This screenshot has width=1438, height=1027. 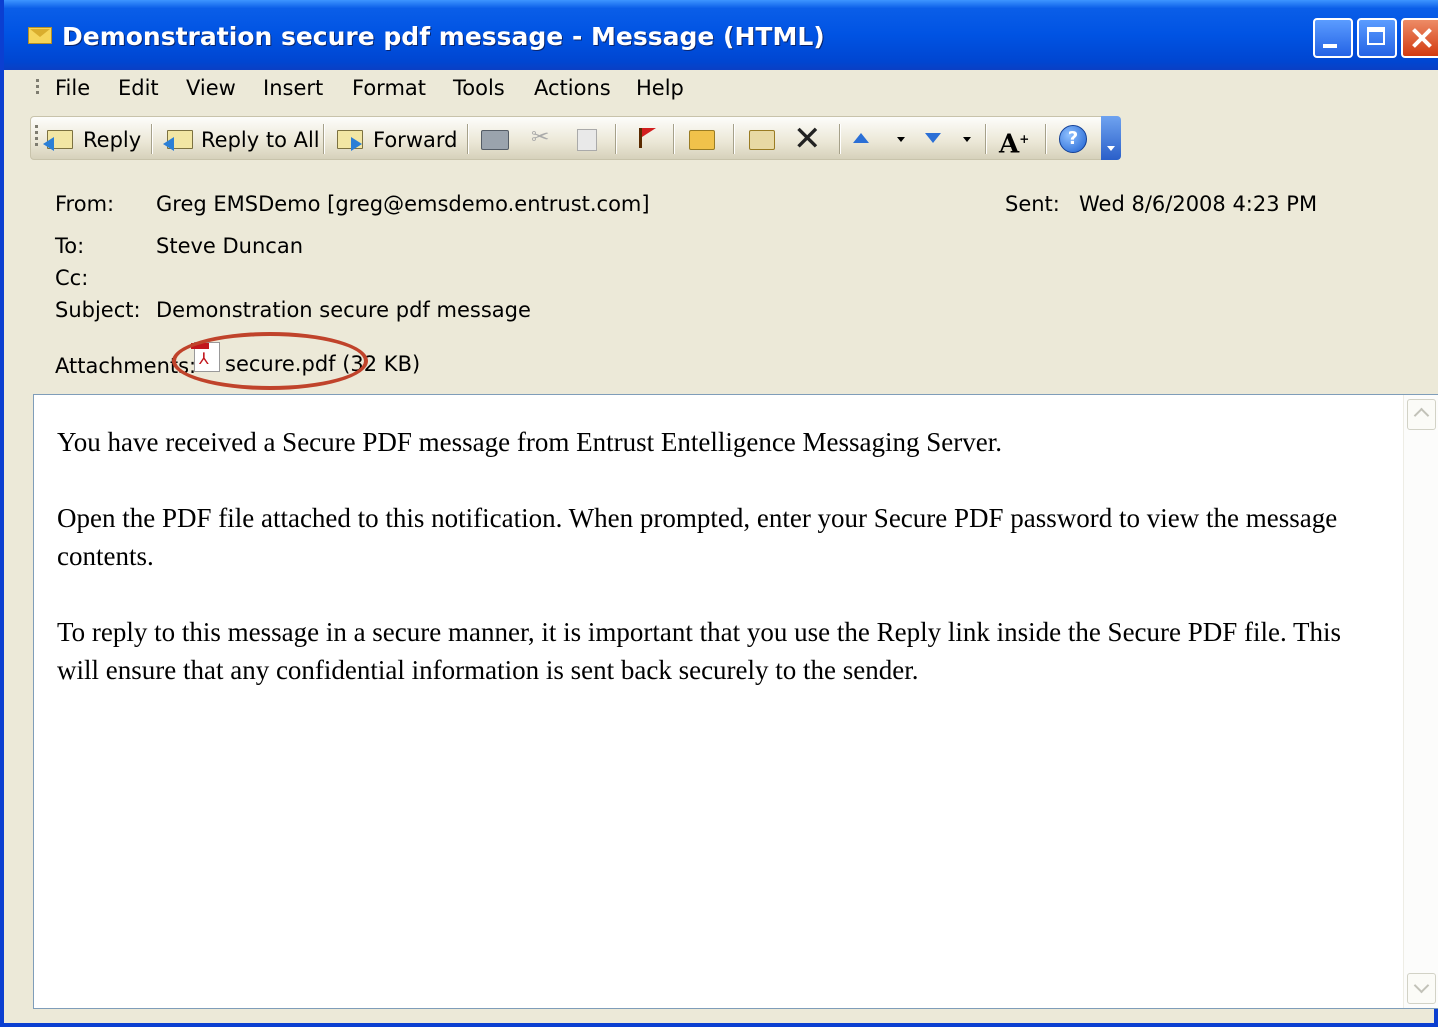 I want to click on close-button, so click(x=1419, y=38).